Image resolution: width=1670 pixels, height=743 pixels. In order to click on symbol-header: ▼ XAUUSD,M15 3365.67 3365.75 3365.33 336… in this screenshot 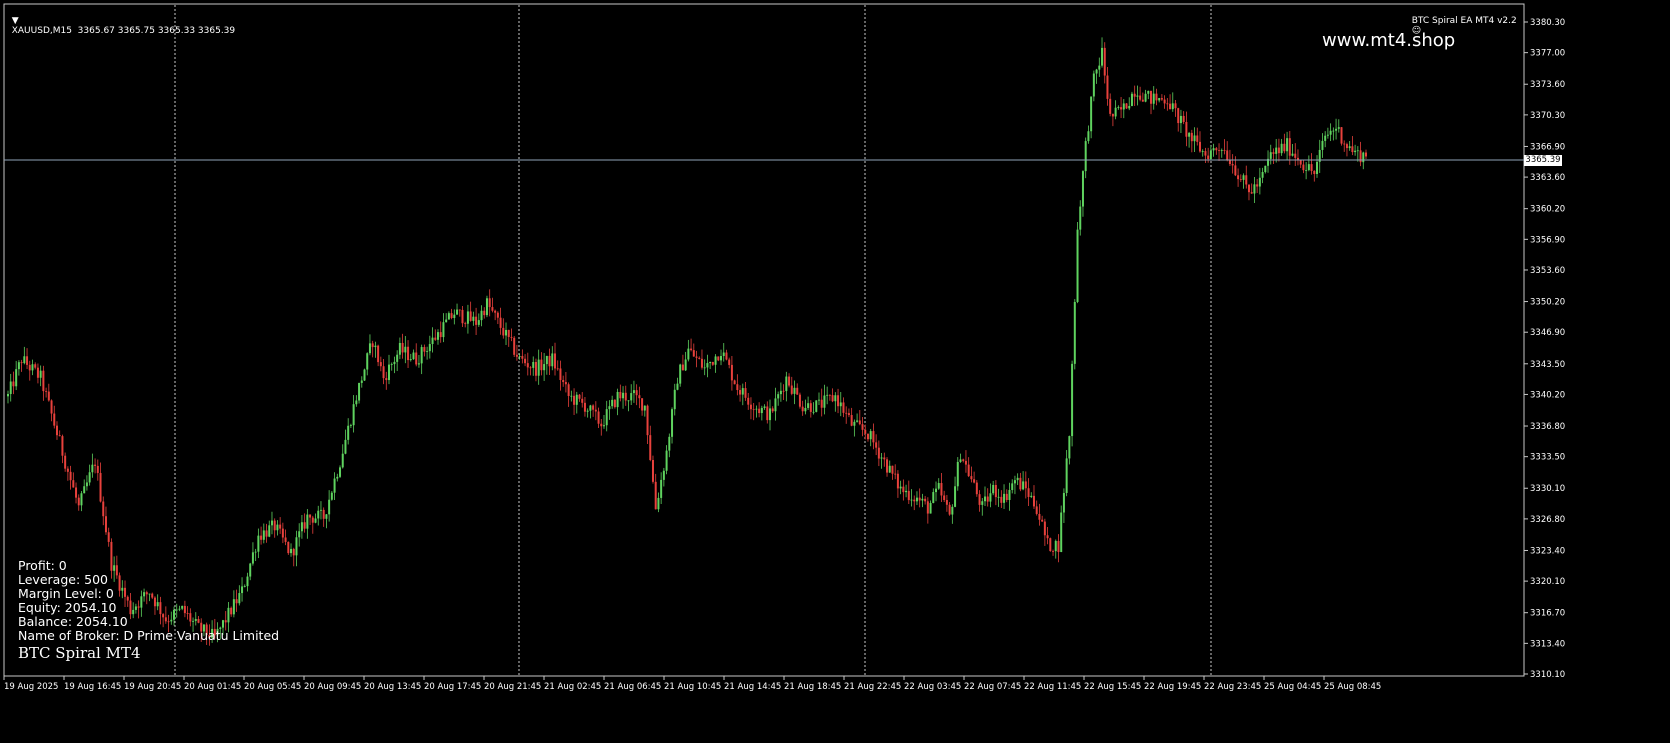, I will do `click(120, 21)`.